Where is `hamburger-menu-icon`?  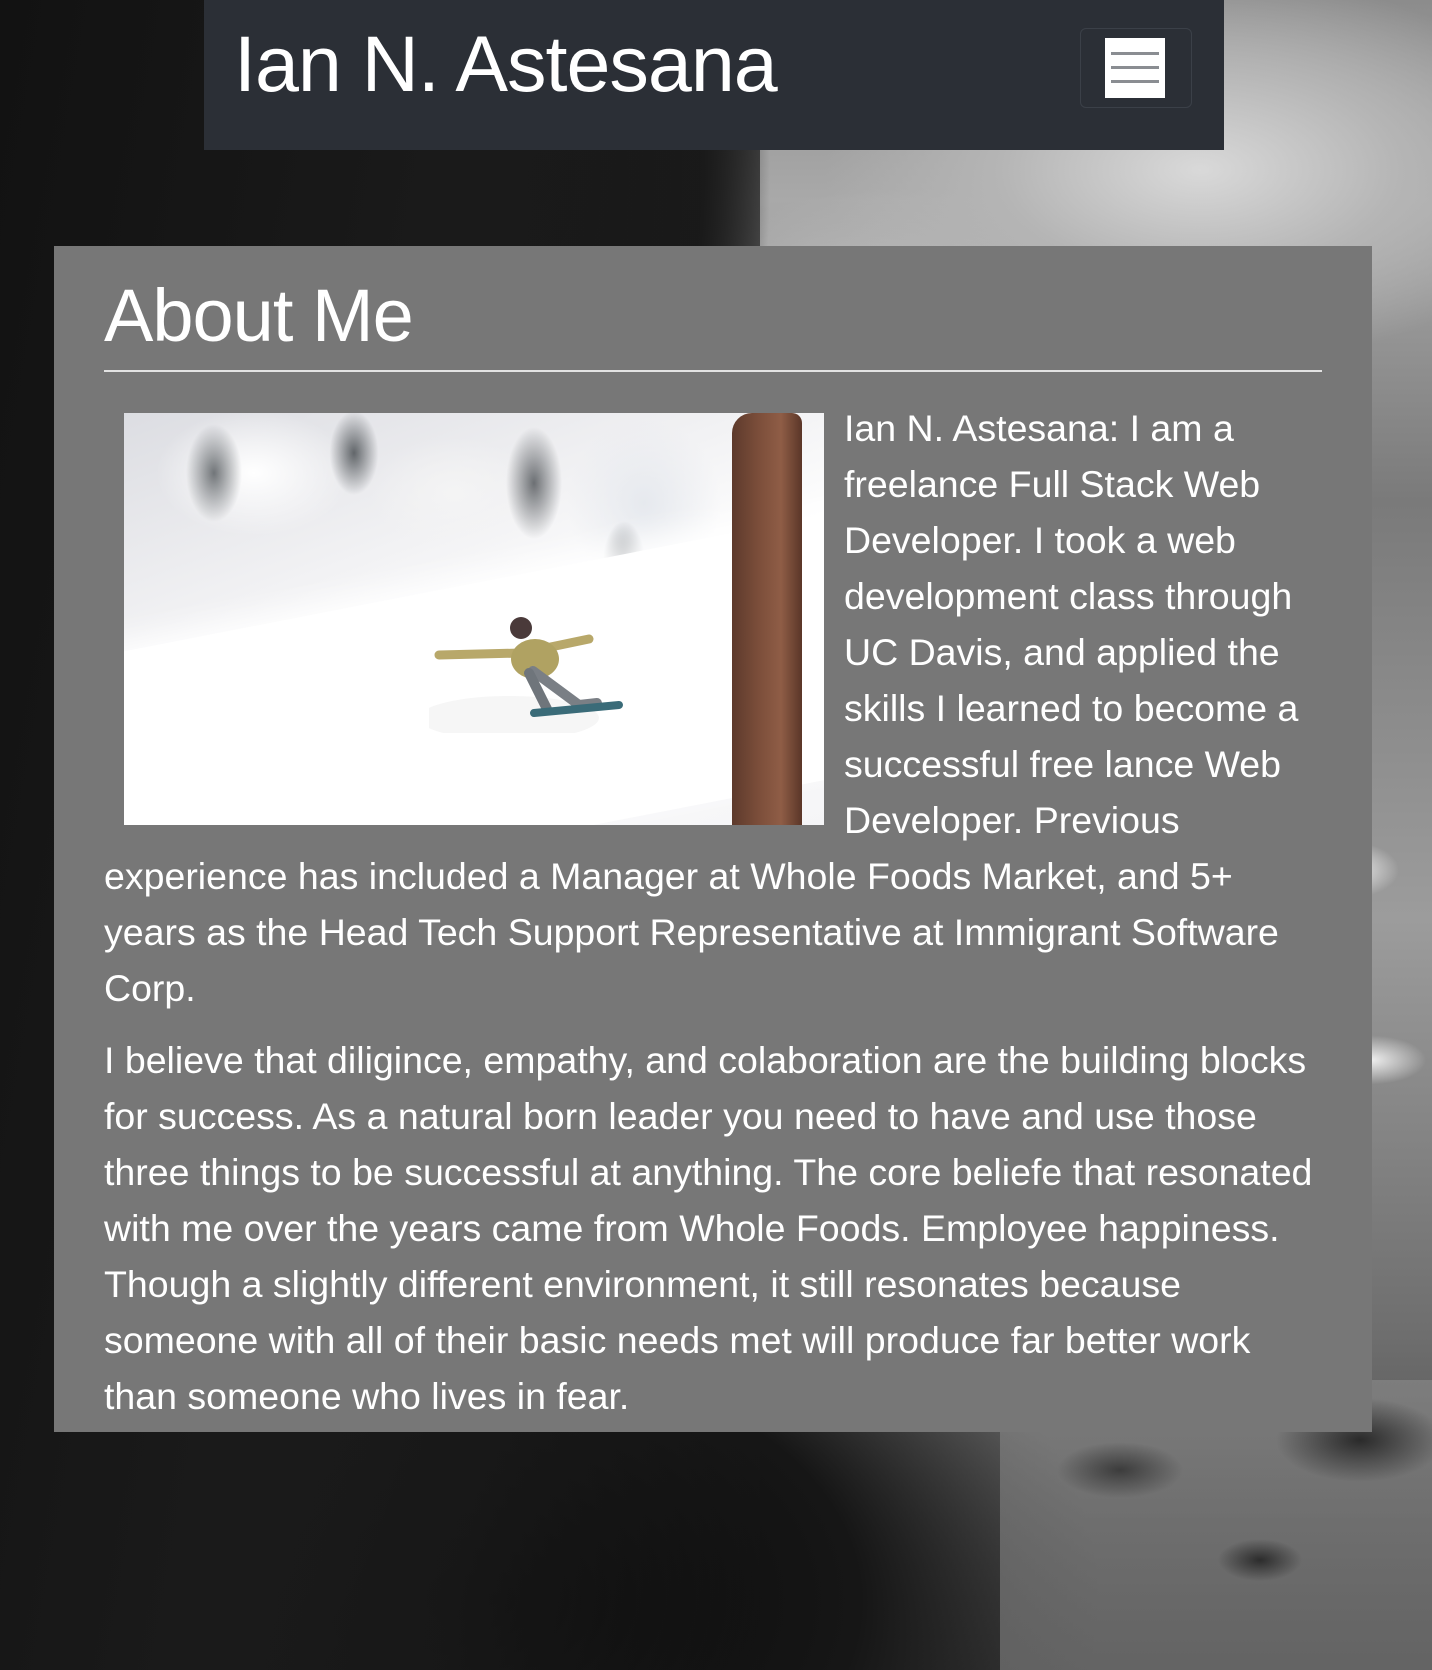 hamburger-menu-icon is located at coordinates (1135, 68).